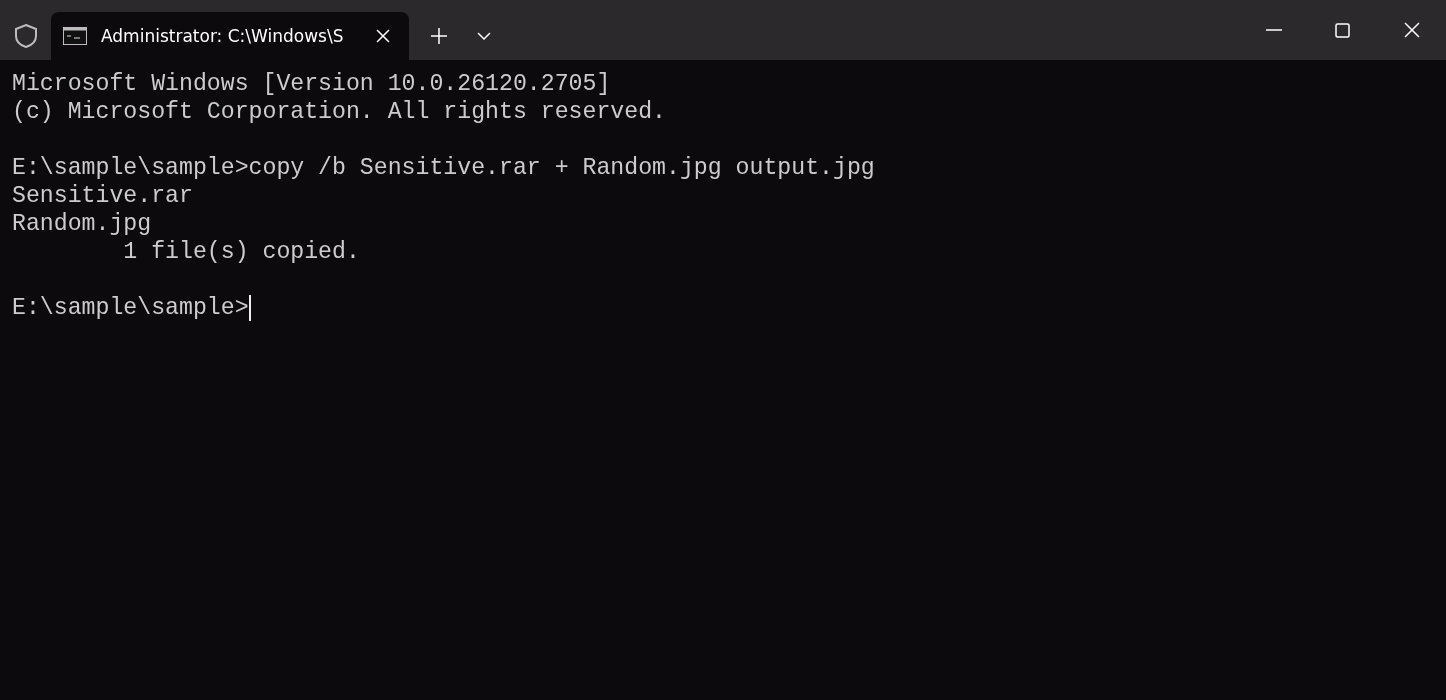 The height and width of the screenshot is (700, 1446). I want to click on plus-icon, so click(439, 36).